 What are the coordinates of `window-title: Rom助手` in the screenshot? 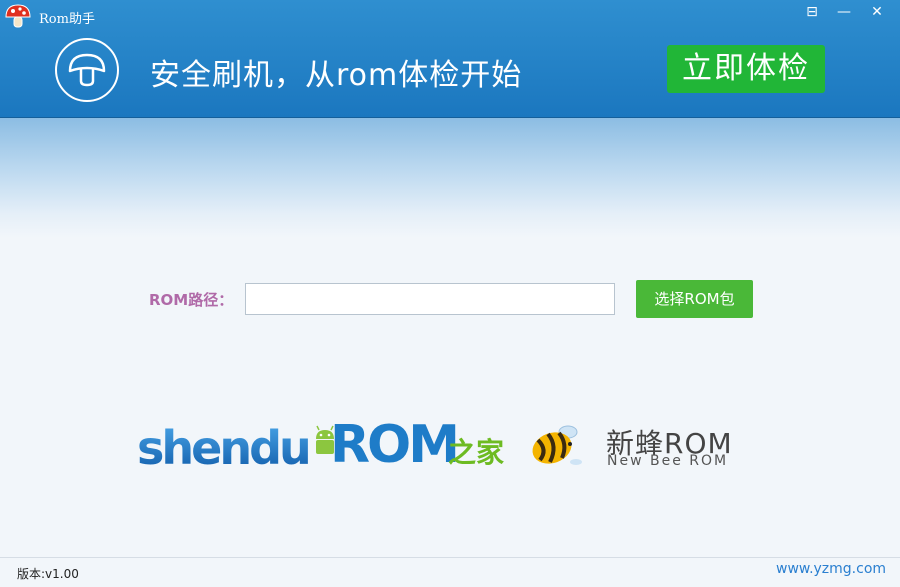 It's located at (67, 19).